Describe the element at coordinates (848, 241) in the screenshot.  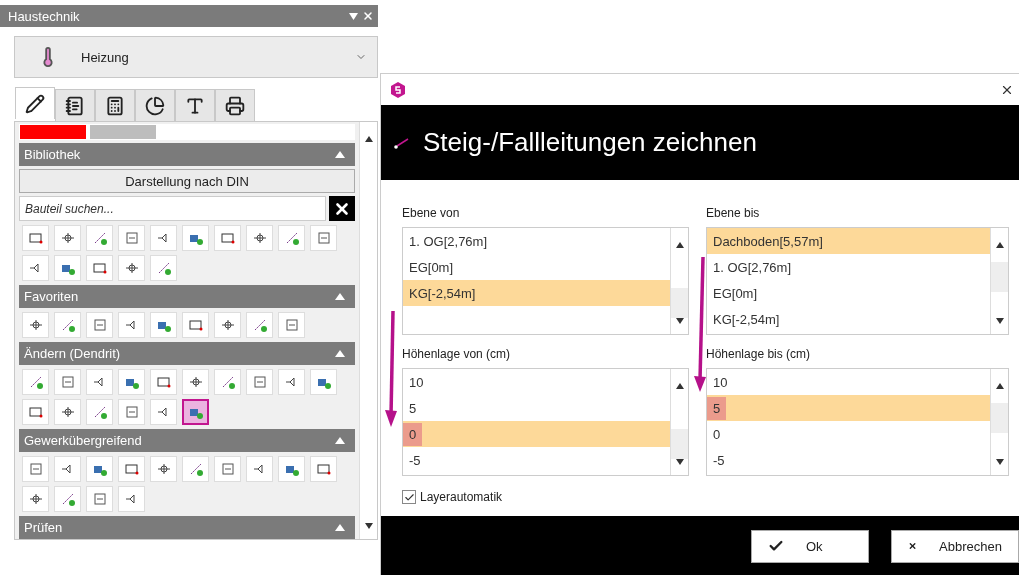
I see `list-item: Dachboden[5,57m]` at that location.